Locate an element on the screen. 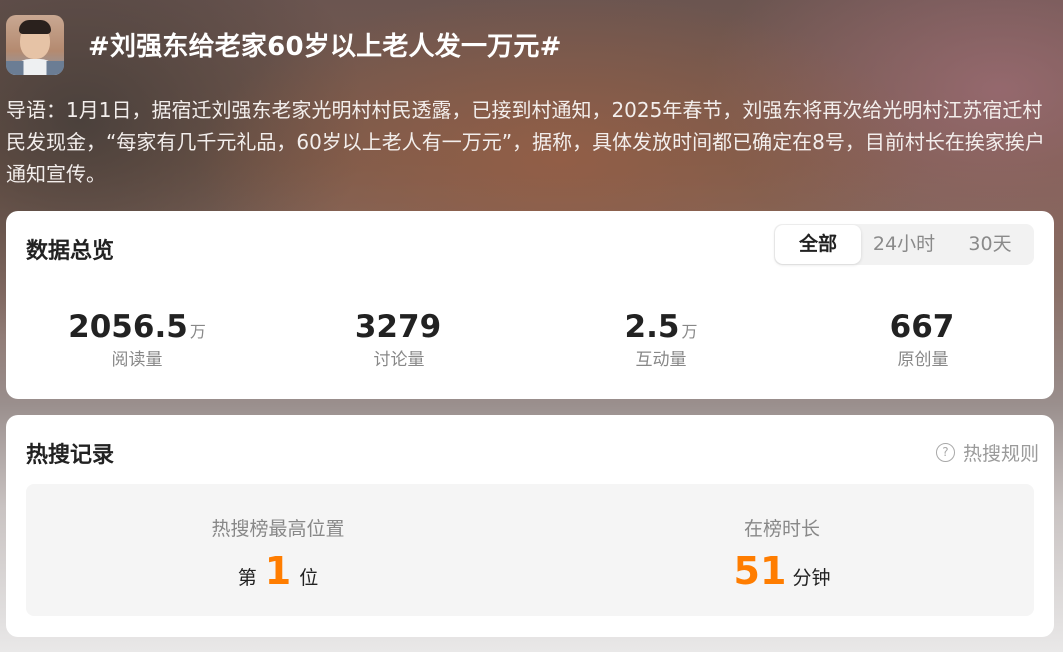 The width and height of the screenshot is (1063, 652). hot-search-rules-label: 热搜规则 is located at coordinates (1000, 454).